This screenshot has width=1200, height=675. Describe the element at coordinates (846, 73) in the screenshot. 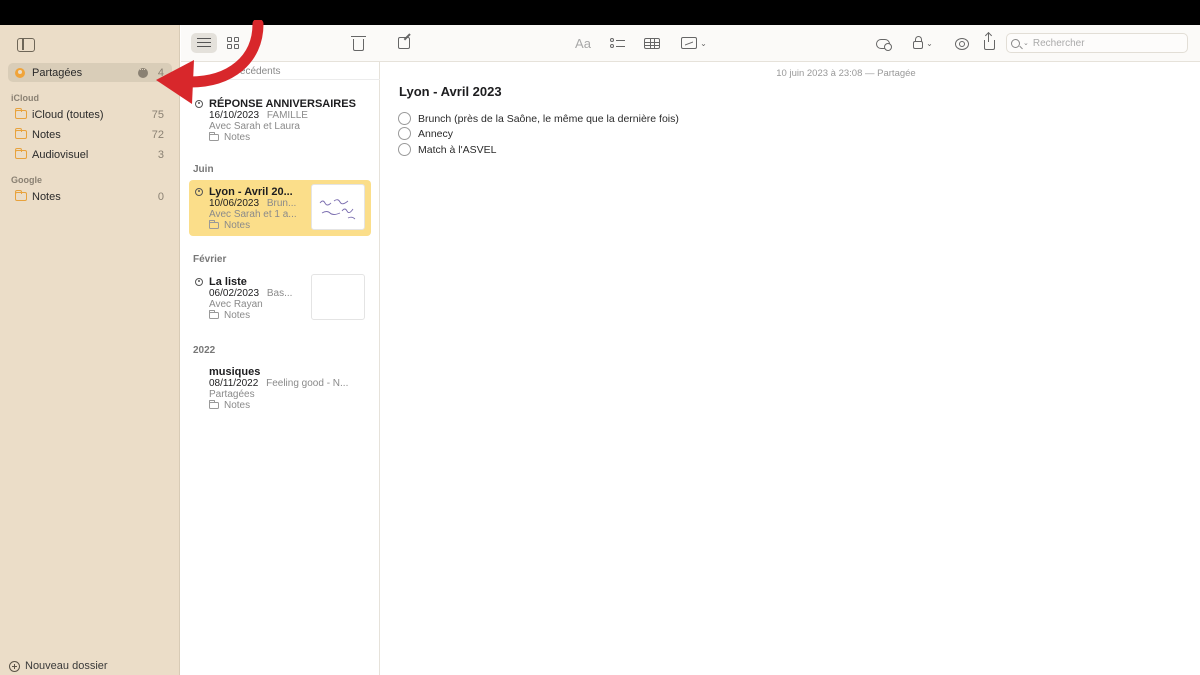

I see `note-meta: 10 juin 2023 à 23:08 — Partagée` at that location.